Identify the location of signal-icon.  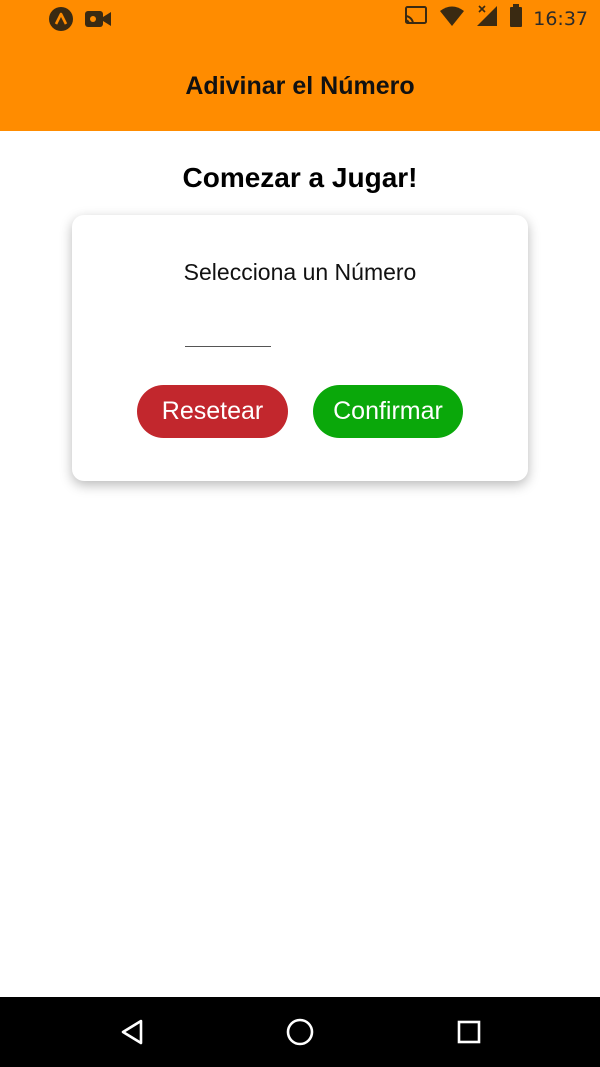
(487, 18).